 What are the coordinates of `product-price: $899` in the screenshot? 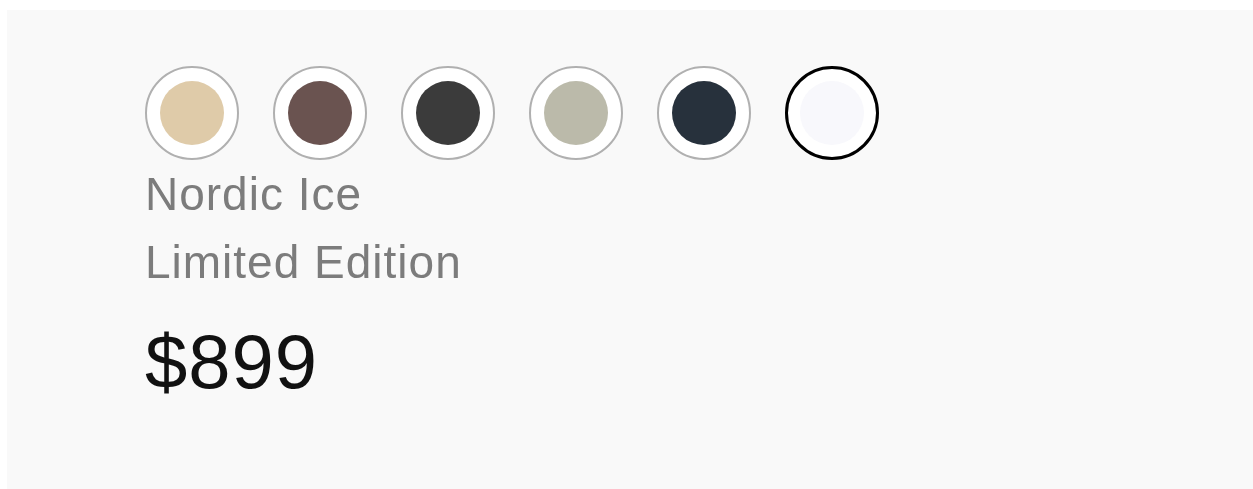 It's located at (232, 361).